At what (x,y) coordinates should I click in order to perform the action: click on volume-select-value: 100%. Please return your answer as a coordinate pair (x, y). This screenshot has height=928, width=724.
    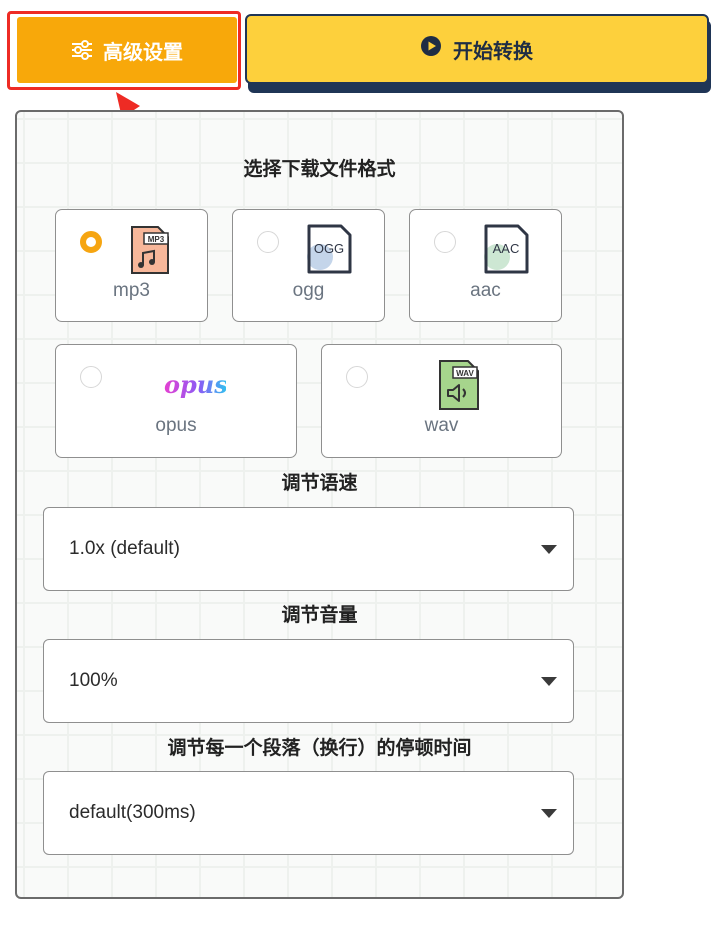
    Looking at the image, I should click on (93, 680).